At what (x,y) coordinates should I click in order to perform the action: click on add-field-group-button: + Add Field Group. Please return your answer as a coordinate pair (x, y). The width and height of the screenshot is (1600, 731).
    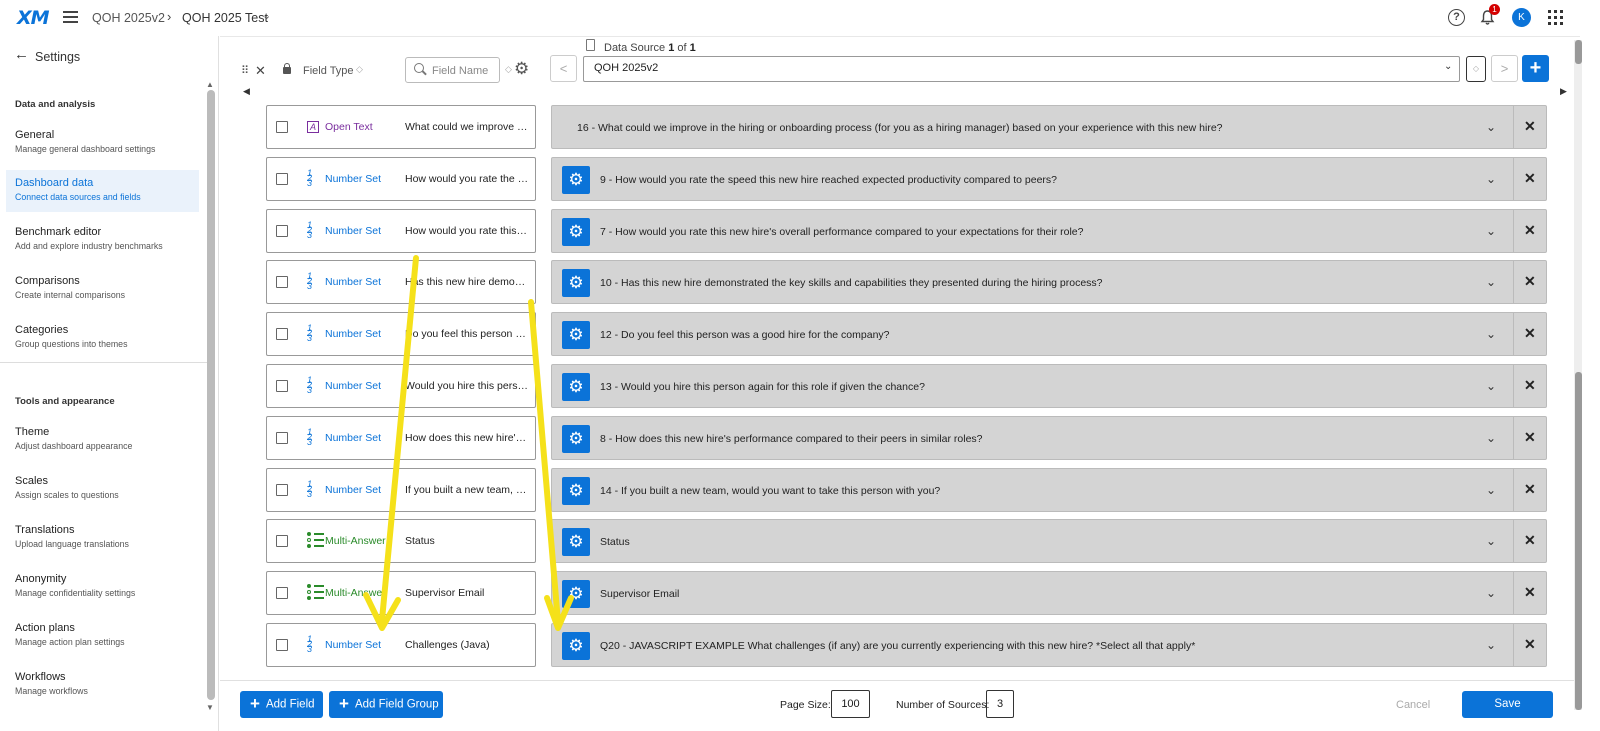
    Looking at the image, I should click on (386, 704).